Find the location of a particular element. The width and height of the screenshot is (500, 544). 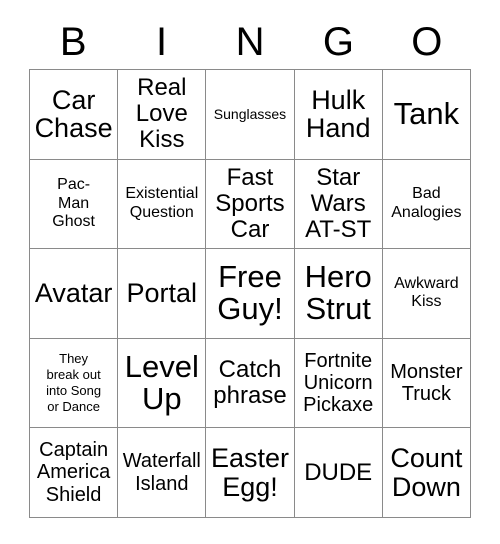

bingo-cell-g1: Hulk Hand is located at coordinates (338, 115).